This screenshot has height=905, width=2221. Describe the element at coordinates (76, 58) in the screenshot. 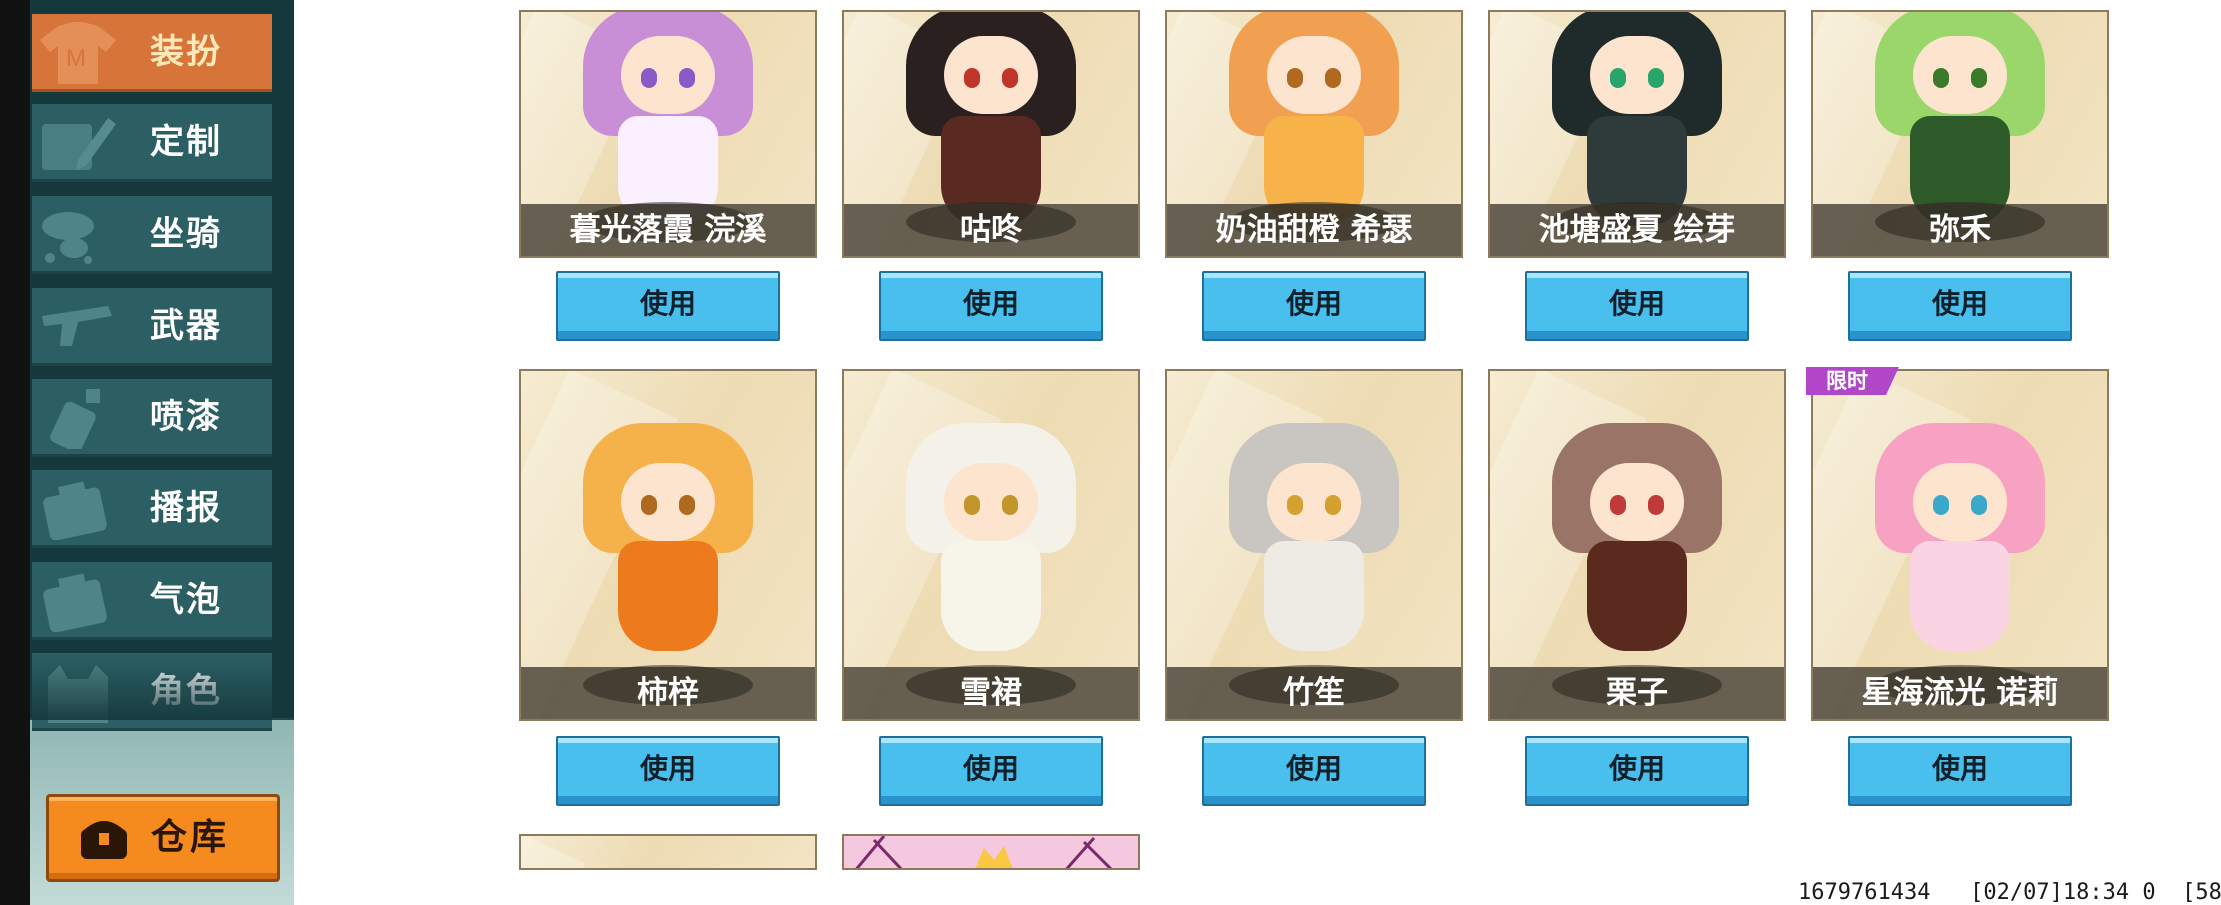

I see `svg-text: M` at that location.